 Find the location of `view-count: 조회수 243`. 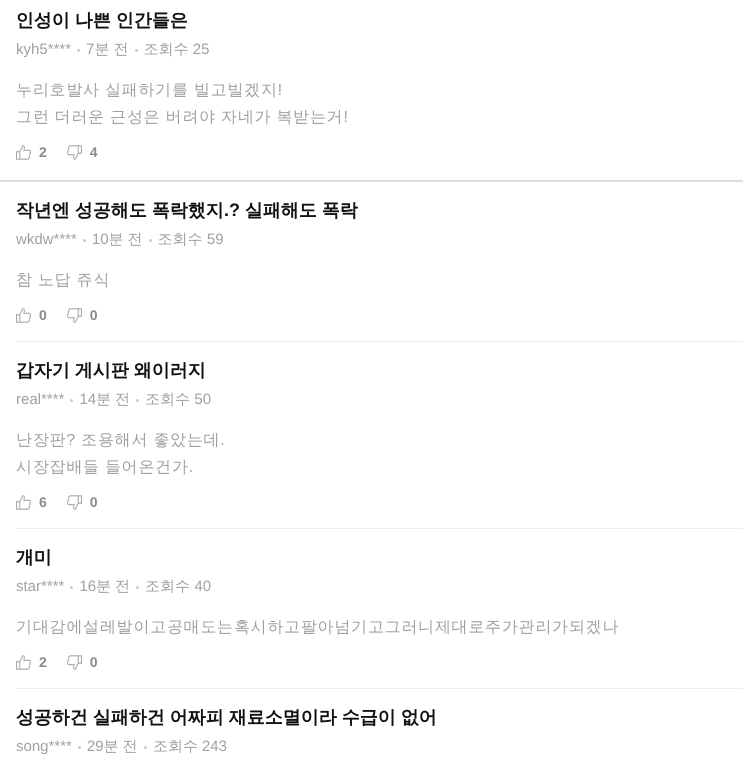

view-count: 조회수 243 is located at coordinates (189, 747).